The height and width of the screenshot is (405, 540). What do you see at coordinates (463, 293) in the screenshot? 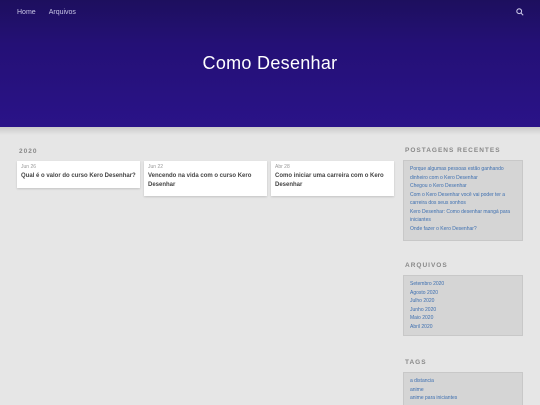
I see `archive-link: Agosto 2020` at bounding box center [463, 293].